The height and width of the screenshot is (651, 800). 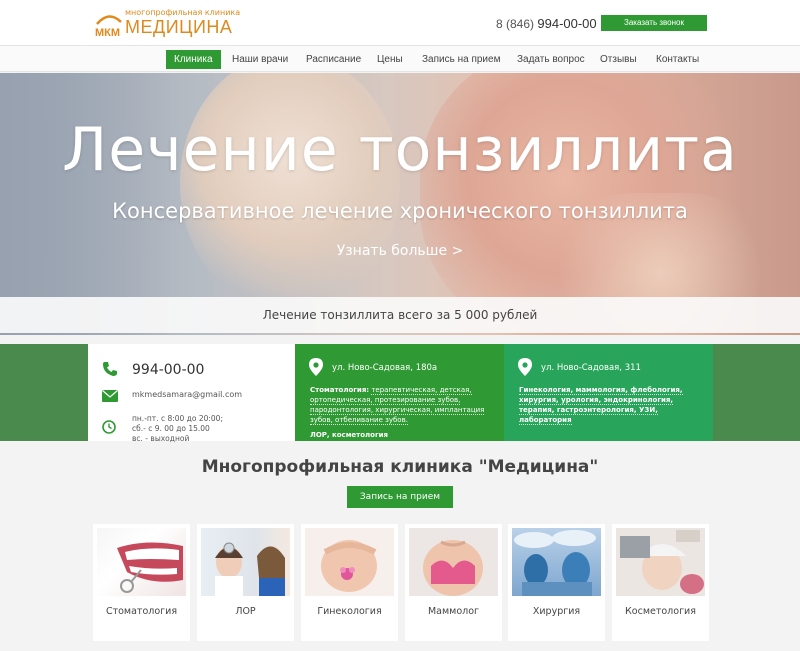 What do you see at coordinates (349, 611) in the screenshot?
I see `card-label: Гинекология` at bounding box center [349, 611].